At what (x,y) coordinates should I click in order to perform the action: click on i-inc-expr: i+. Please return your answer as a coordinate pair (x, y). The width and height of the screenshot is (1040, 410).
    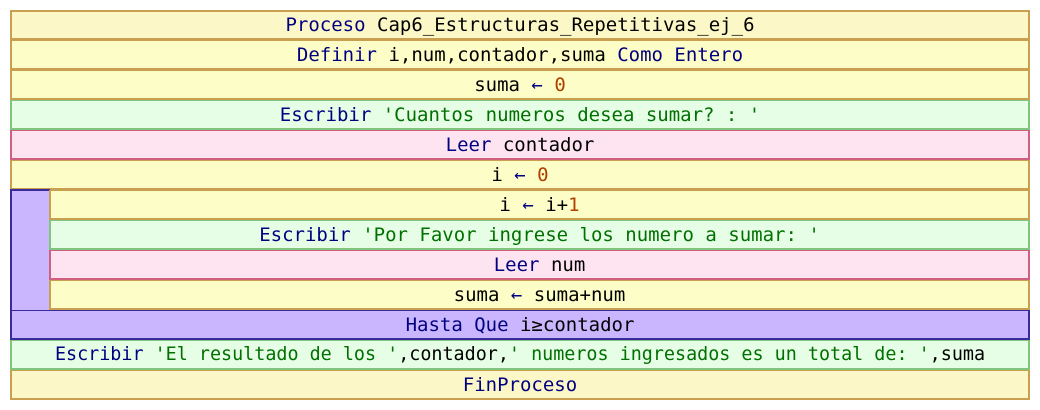
    Looking at the image, I should click on (557, 204).